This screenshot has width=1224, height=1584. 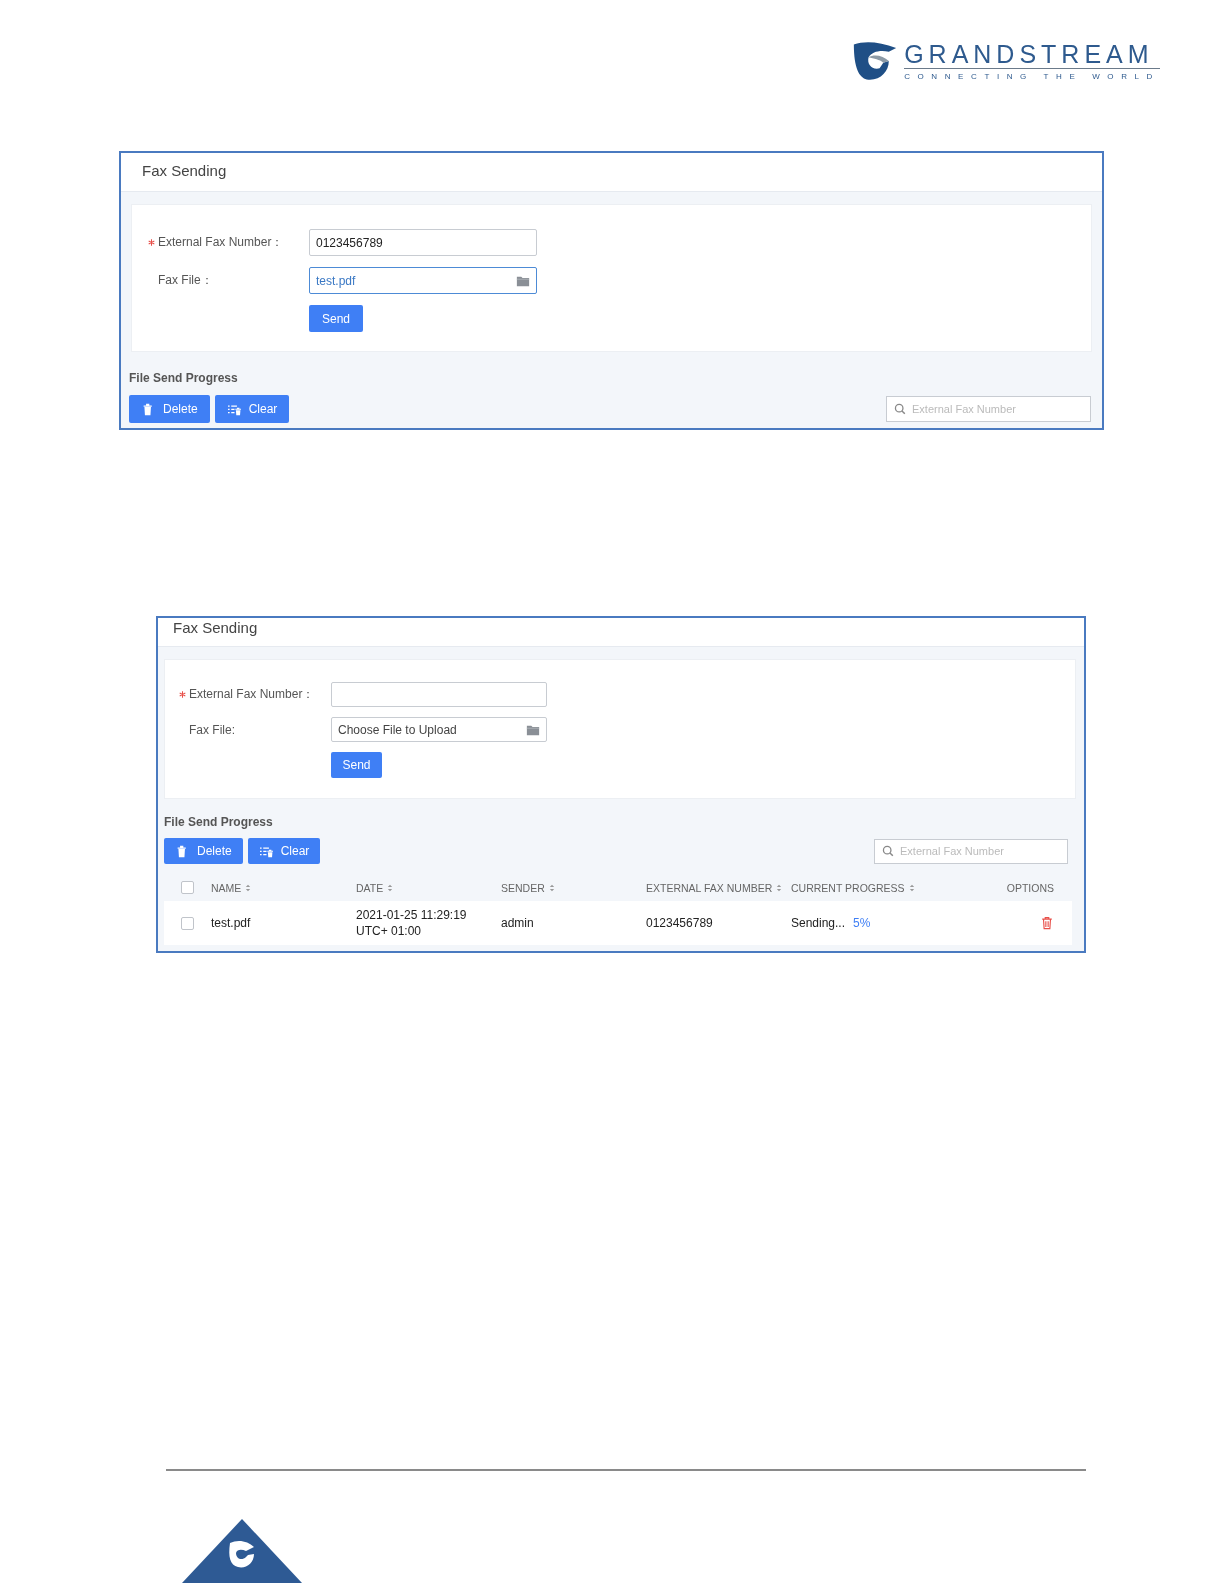 I want to click on input-field: 0123456789, so click(x=423, y=242).